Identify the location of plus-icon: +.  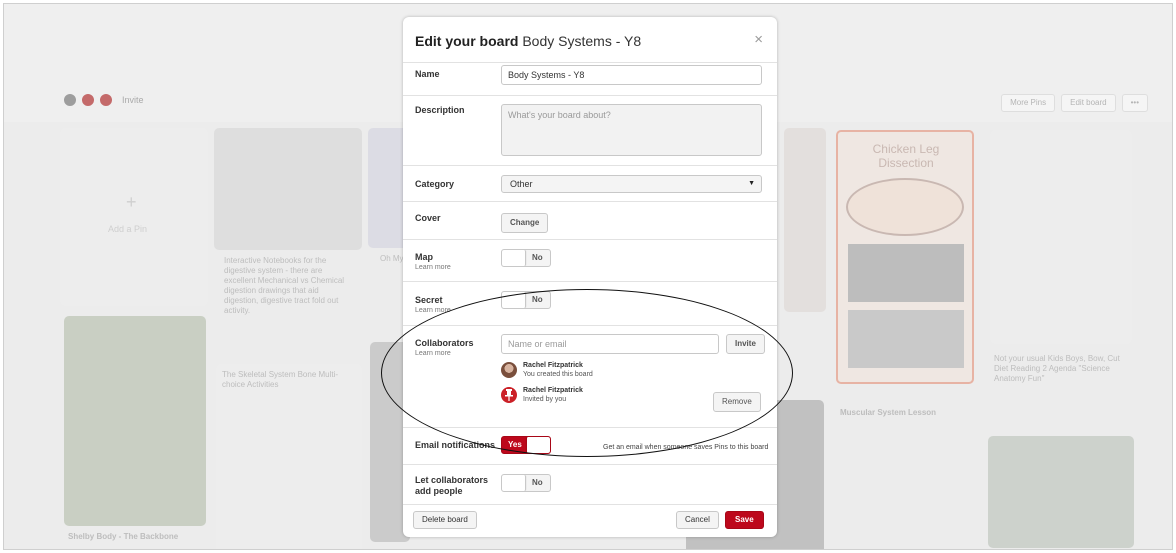
(131, 202).